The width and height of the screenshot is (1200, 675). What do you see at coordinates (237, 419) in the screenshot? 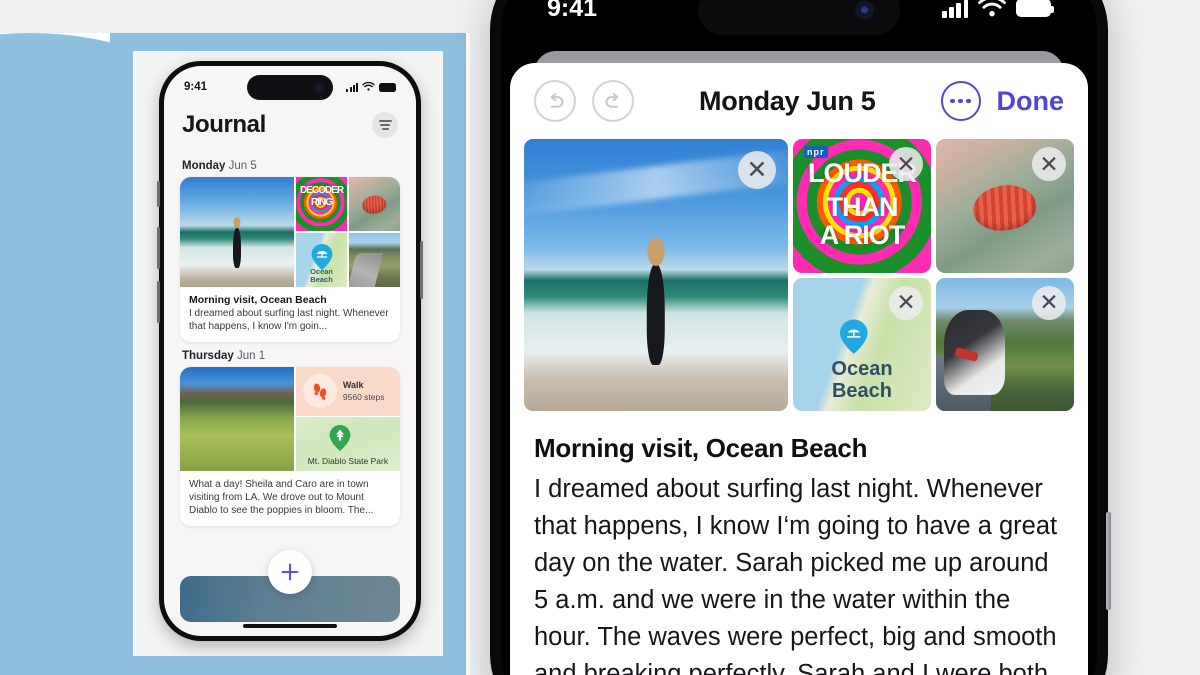
I see `meadow-photo` at bounding box center [237, 419].